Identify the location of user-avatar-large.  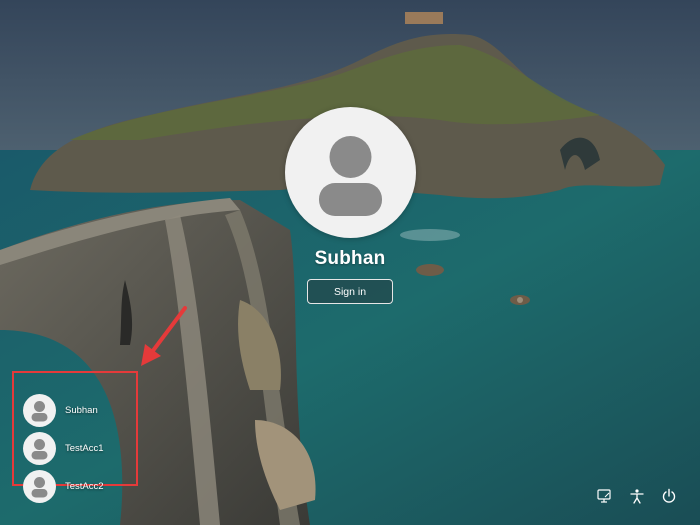
(350, 172).